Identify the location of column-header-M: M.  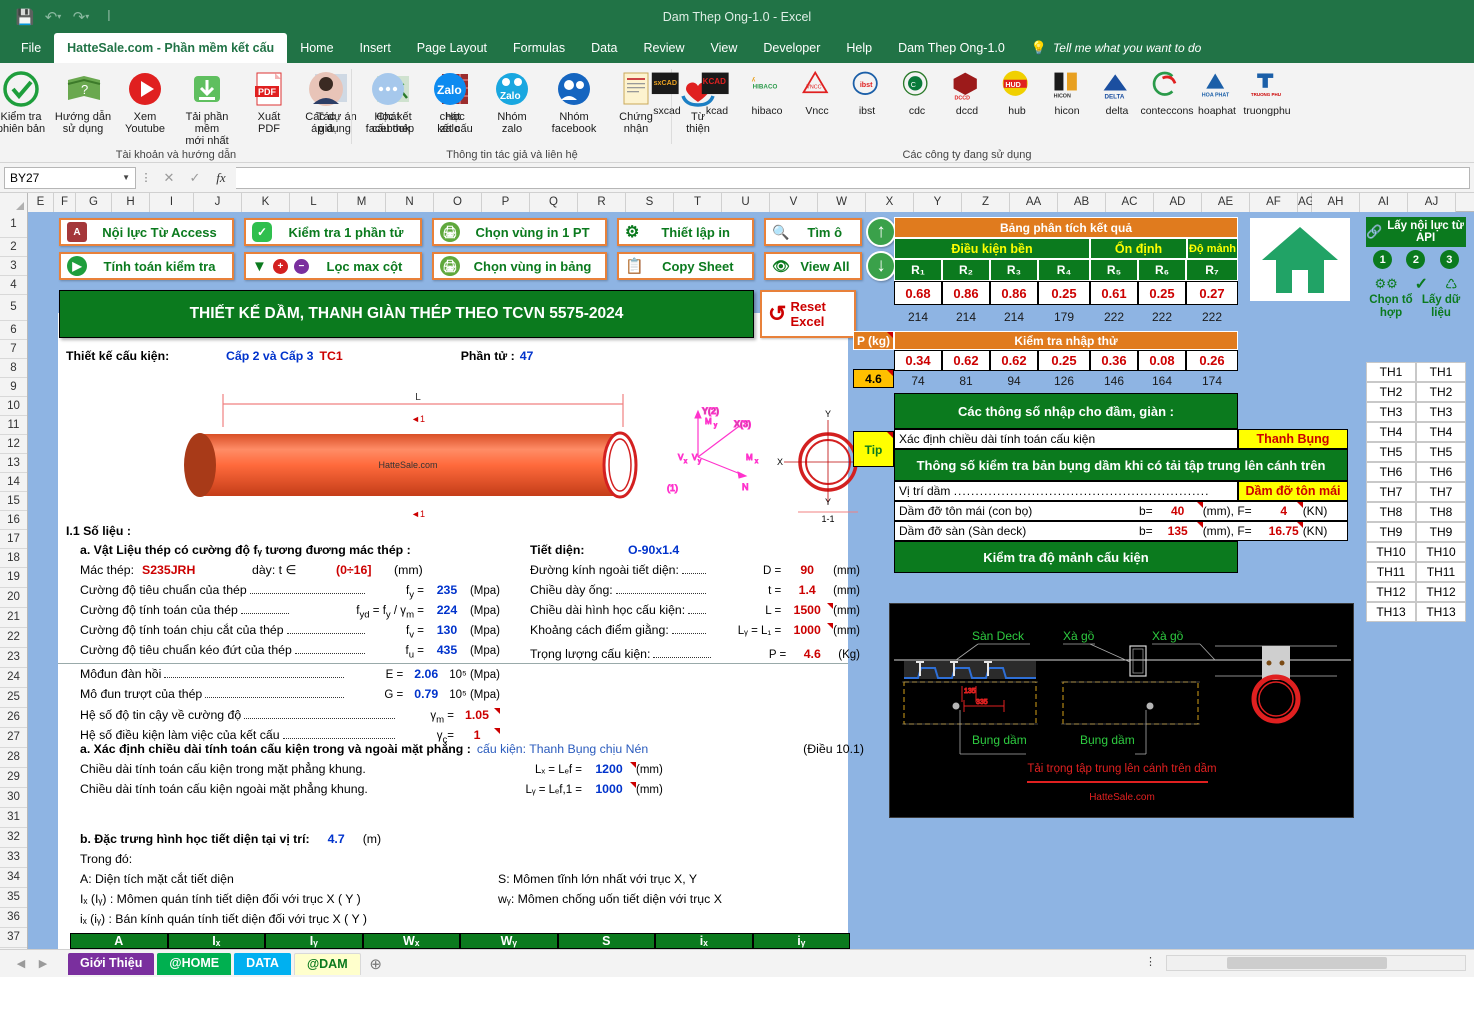
(362, 202).